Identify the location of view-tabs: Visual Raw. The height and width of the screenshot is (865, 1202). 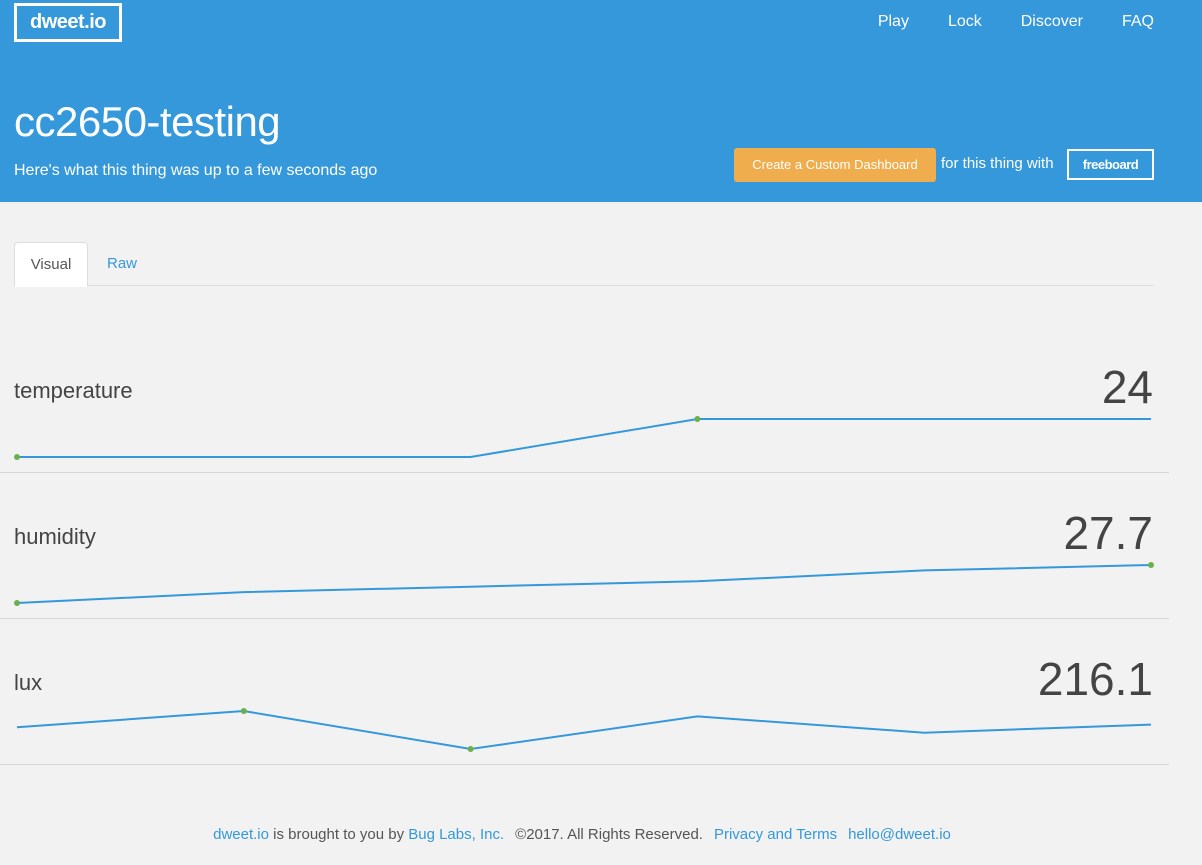
(584, 264).